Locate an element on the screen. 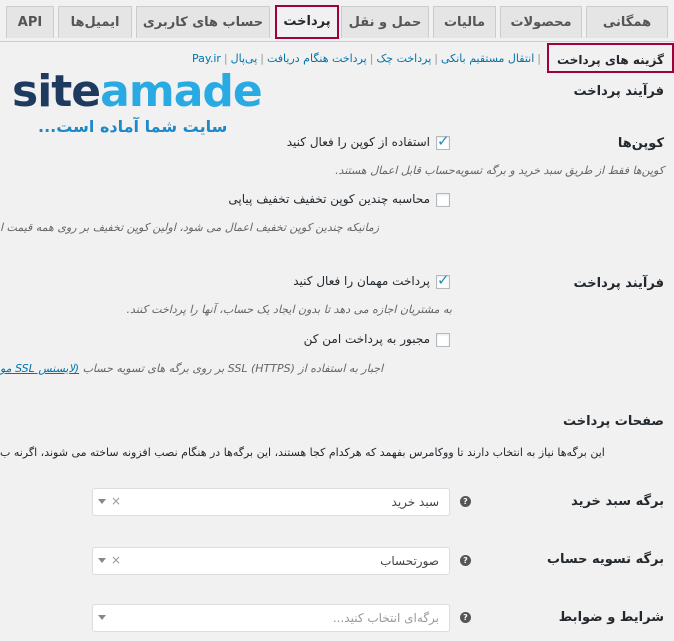 The image size is (674, 641). sequential-coupons-label: محاسبه چندین کوپن تخفیف تخفیف پیاپی is located at coordinates (329, 199).